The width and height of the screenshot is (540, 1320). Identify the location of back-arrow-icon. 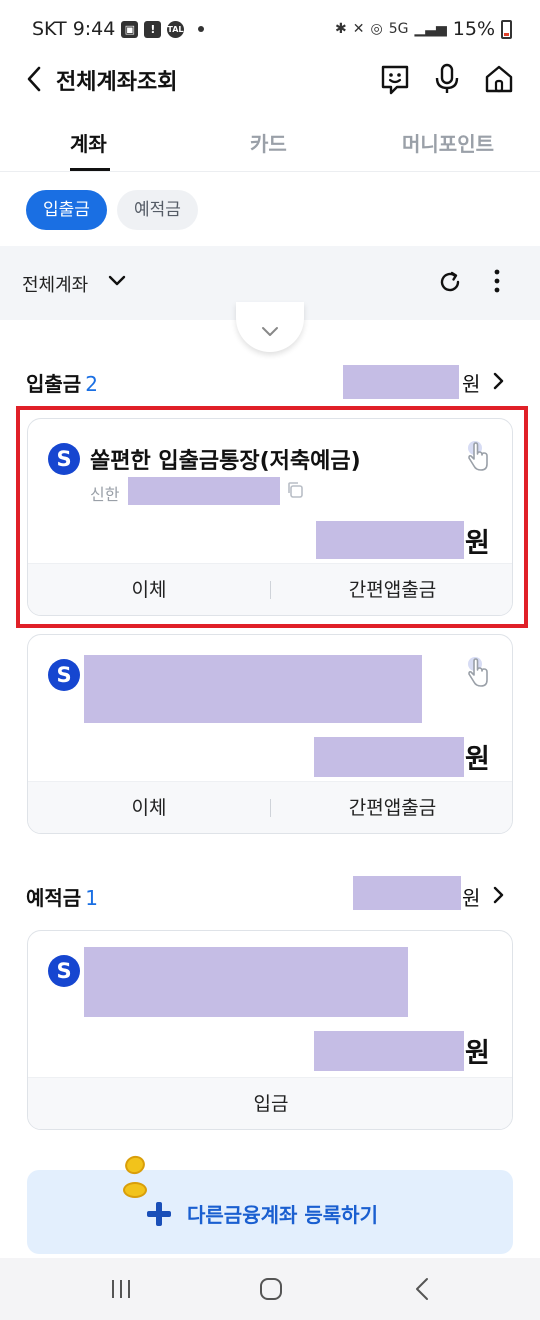
(34, 79).